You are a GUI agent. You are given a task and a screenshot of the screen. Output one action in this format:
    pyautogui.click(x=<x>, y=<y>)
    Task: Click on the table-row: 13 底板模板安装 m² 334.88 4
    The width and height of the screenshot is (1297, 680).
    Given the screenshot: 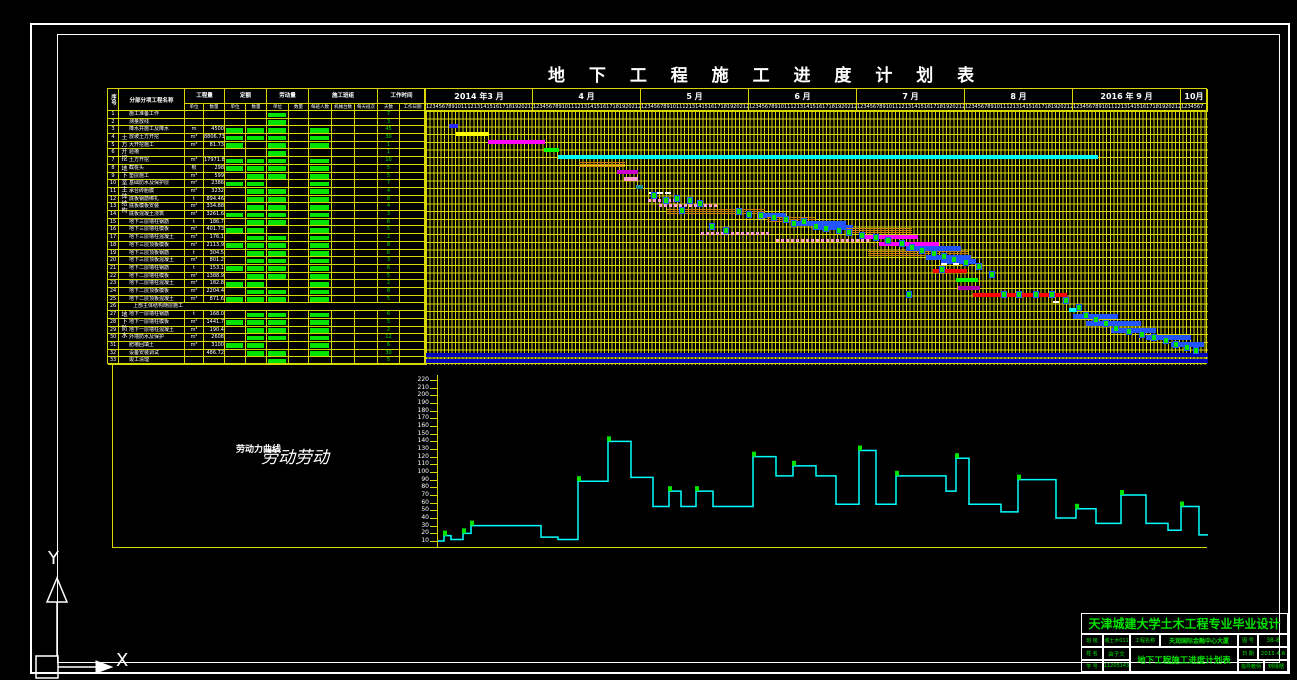 What is the action you would take?
    pyautogui.click(x=267, y=207)
    